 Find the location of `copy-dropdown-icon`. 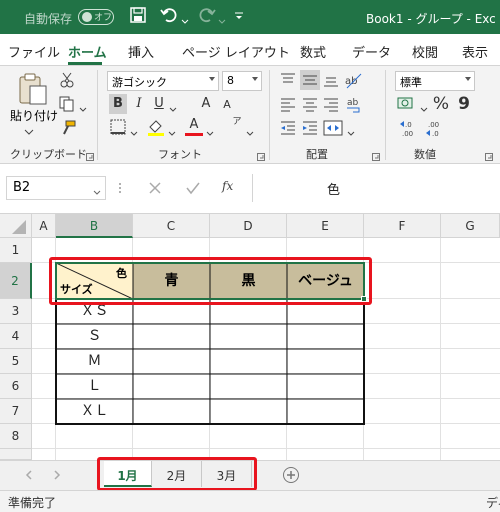

copy-dropdown-icon is located at coordinates (83, 107).